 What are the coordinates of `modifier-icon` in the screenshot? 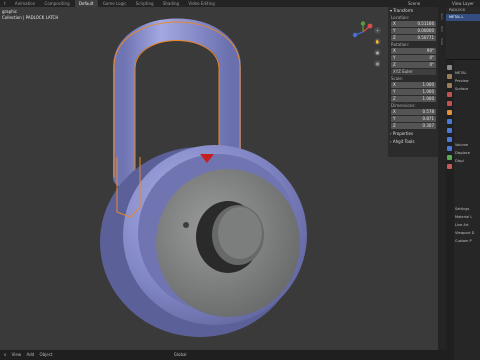 It's located at (449, 121).